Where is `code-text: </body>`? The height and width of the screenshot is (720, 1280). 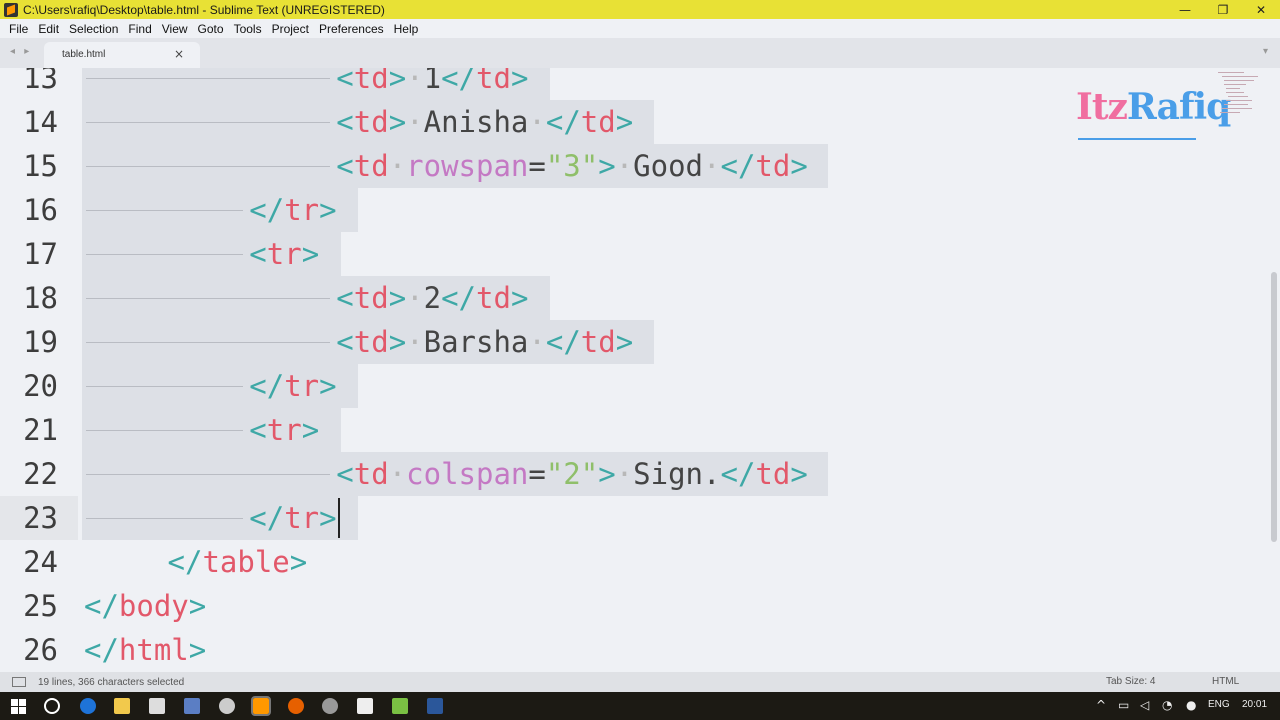 code-text: </body> is located at coordinates (145, 606).